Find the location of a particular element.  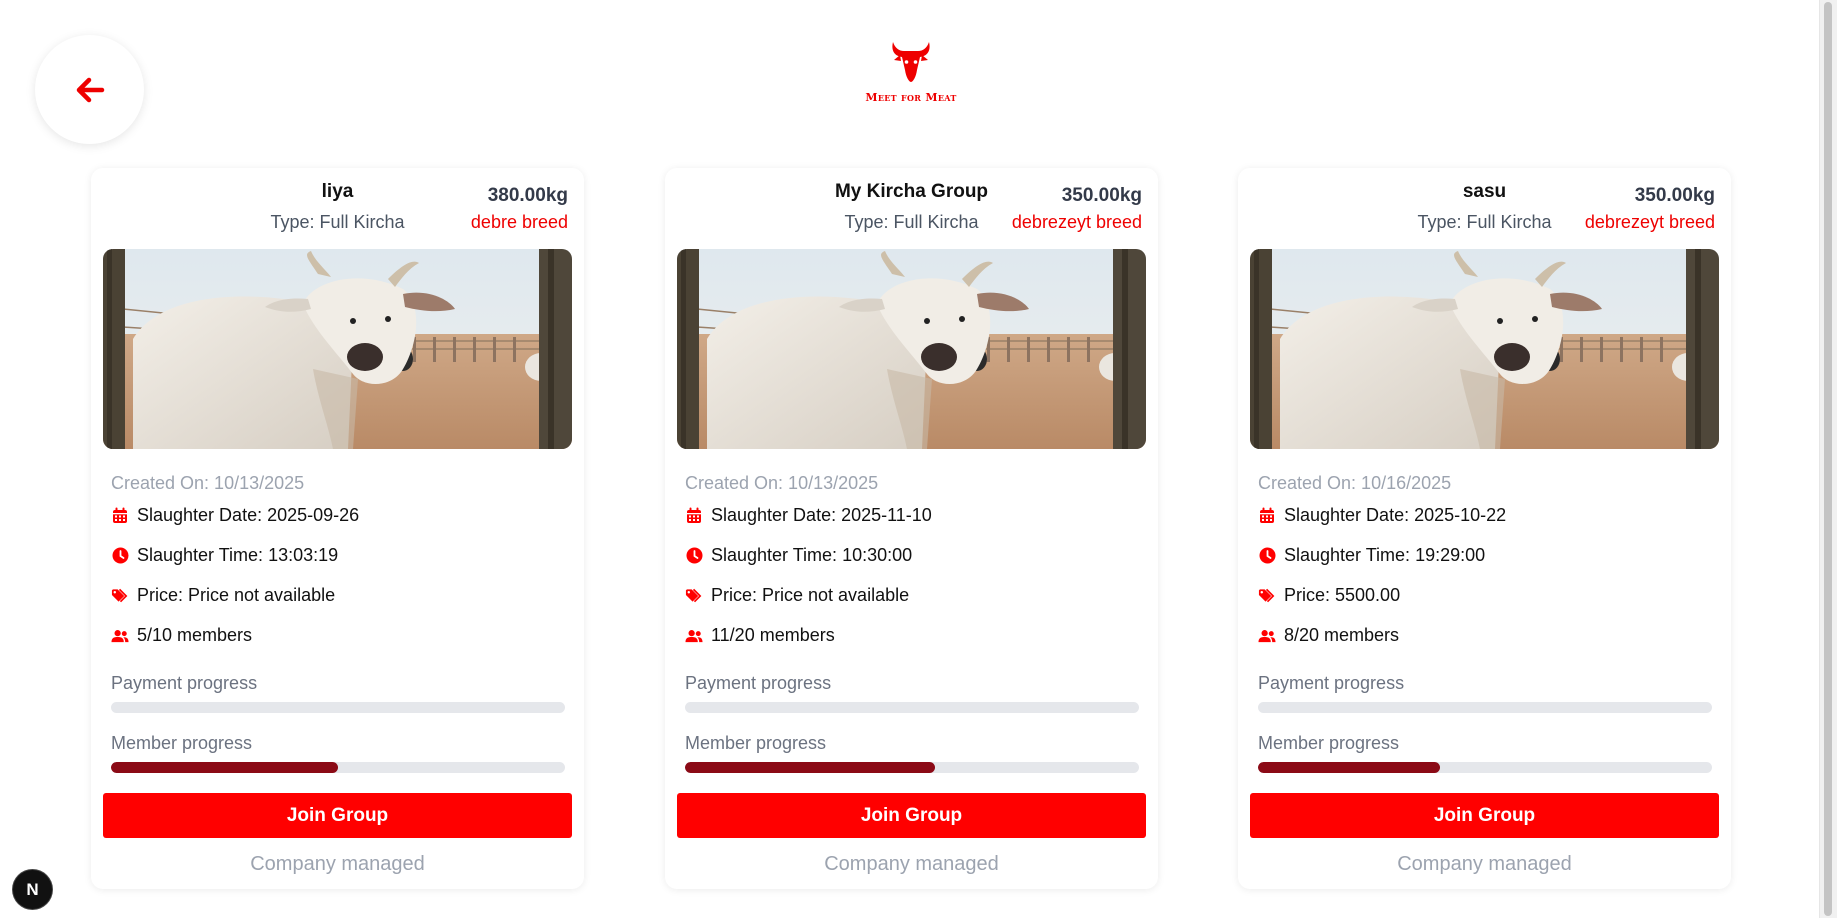

slaughter-time: Slaughter Time: 19:29:00 is located at coordinates (1385, 555).